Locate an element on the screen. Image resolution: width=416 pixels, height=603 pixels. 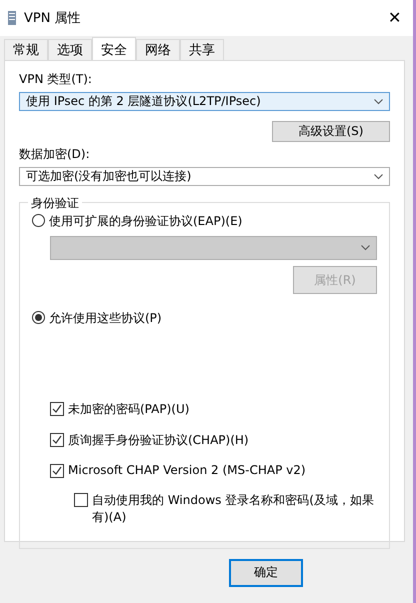
window-title: VPN 属性 is located at coordinates (53, 18).